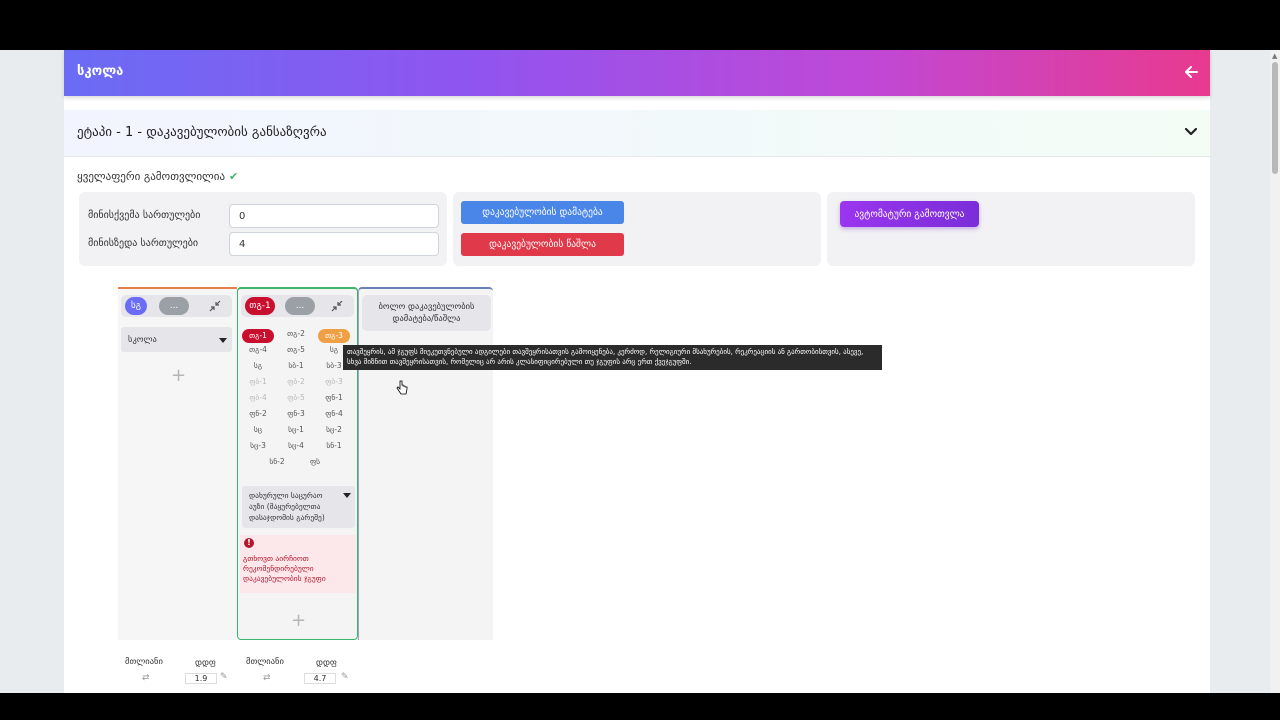 This screenshot has width=1280, height=720. I want to click on exclamation-icon: !, so click(249, 543).